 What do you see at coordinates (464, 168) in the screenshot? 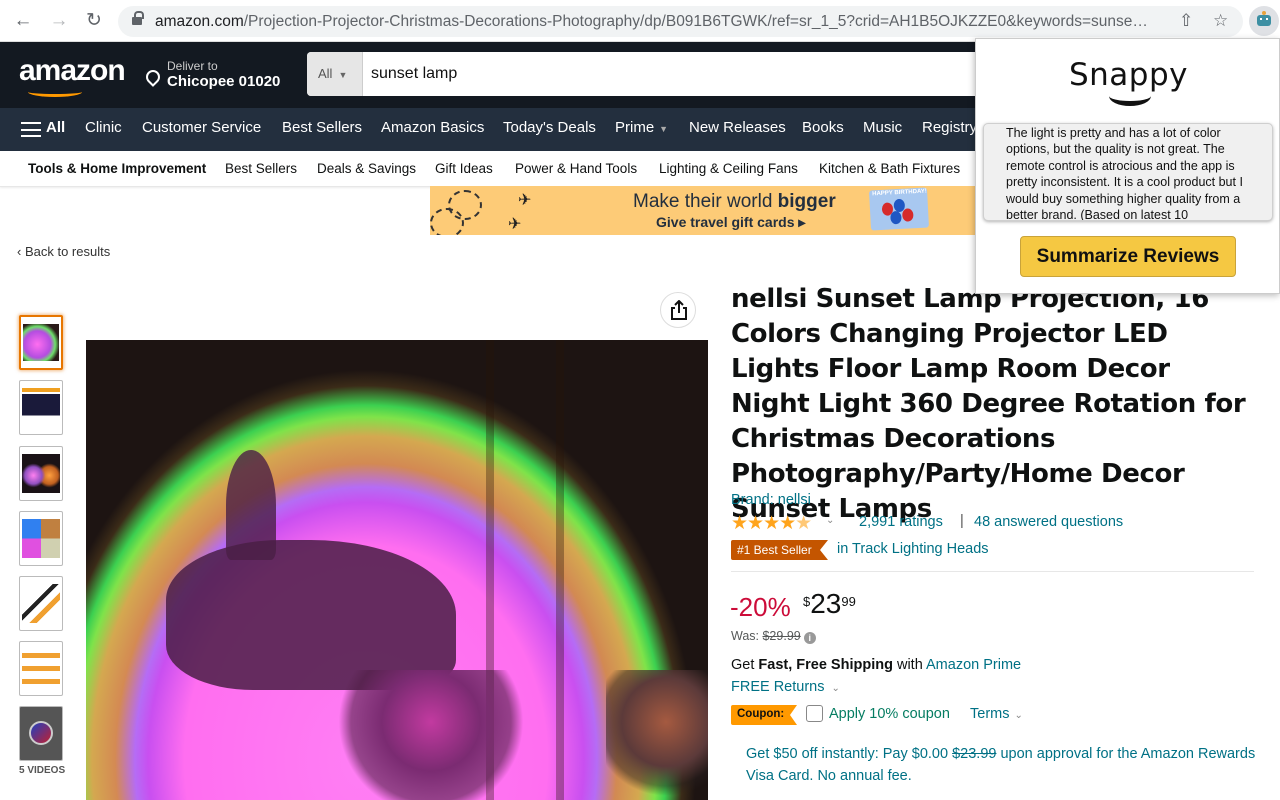
I see `subnav-gift-ideas: Gift Ideas` at bounding box center [464, 168].